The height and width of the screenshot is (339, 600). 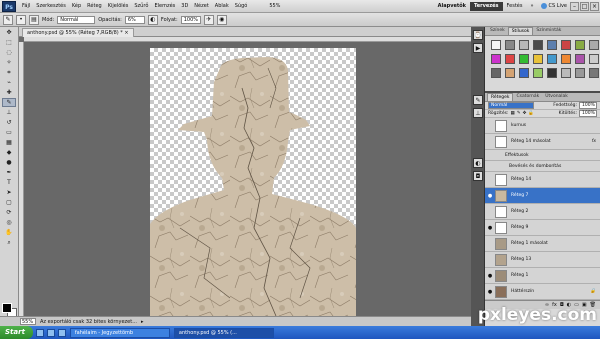 I want to click on clone-stamp-tool-icon: ⊥, so click(x=9, y=112).